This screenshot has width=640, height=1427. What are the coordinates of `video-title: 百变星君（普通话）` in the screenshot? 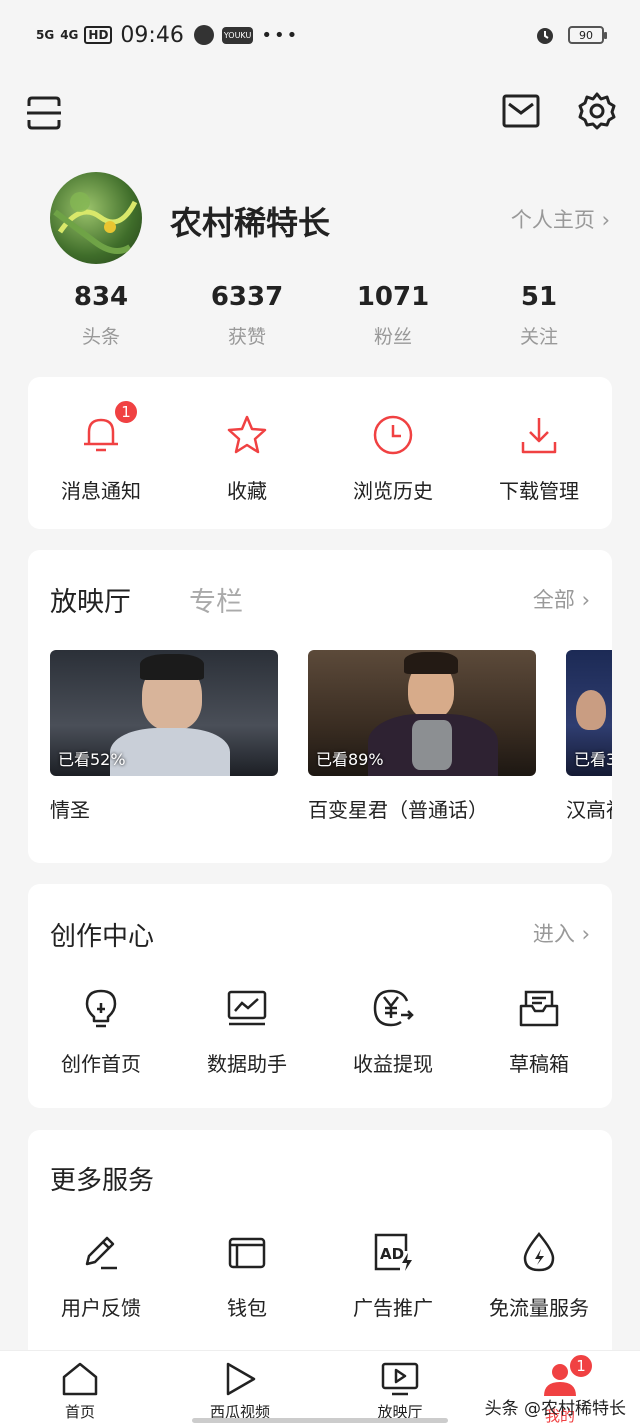 It's located at (398, 810).